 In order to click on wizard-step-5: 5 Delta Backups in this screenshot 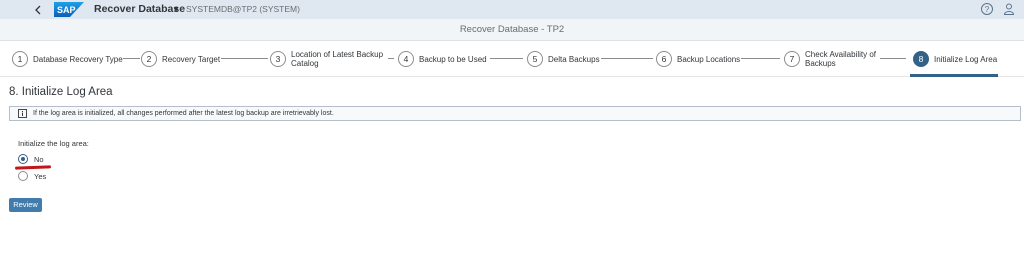, I will do `click(563, 59)`.